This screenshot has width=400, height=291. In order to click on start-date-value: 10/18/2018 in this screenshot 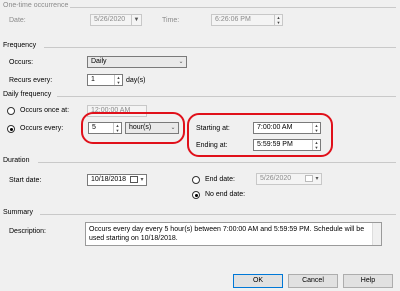, I will do `click(109, 179)`.